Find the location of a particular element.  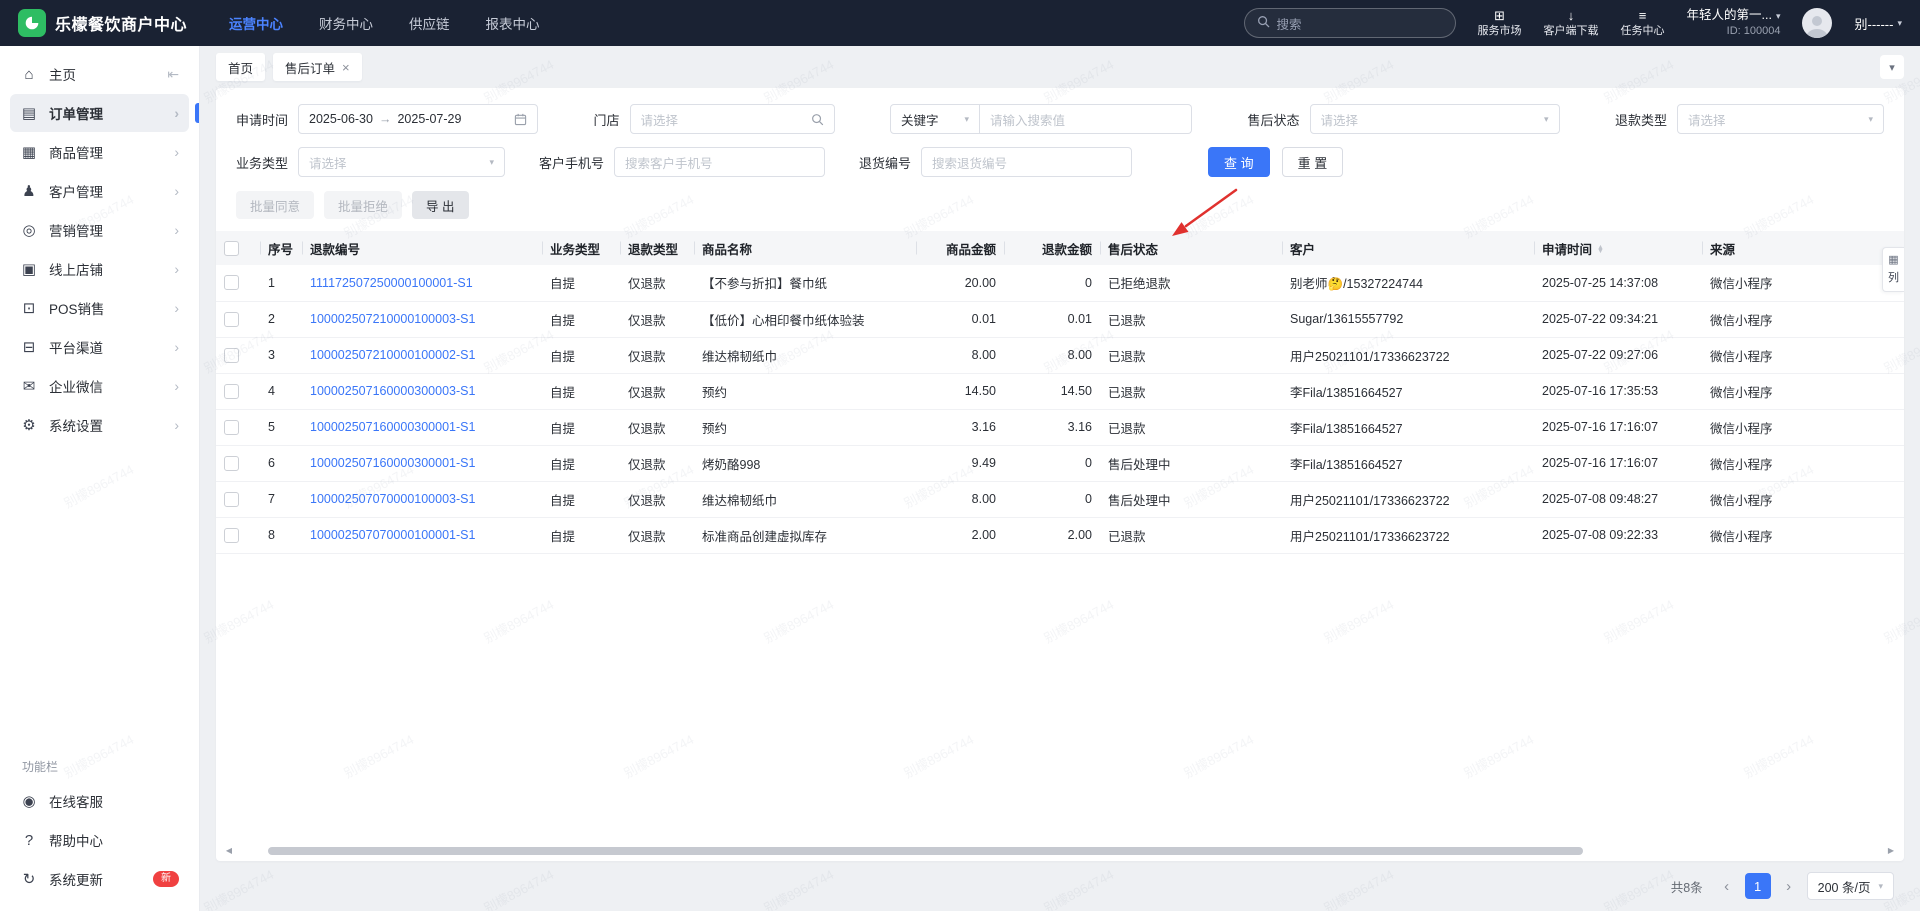

horizontal-scrollbar: ◀ ▶ is located at coordinates (1060, 851).